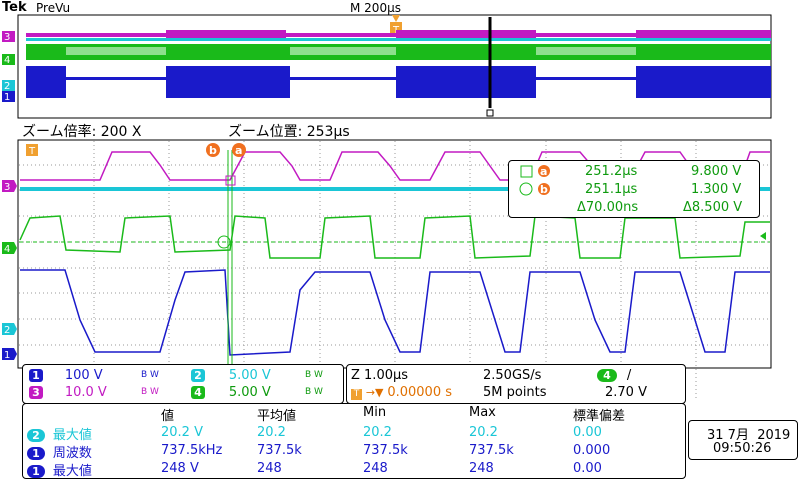 This screenshot has width=800, height=480. I want to click on meas-row-1-std: 0.000, so click(592, 450).